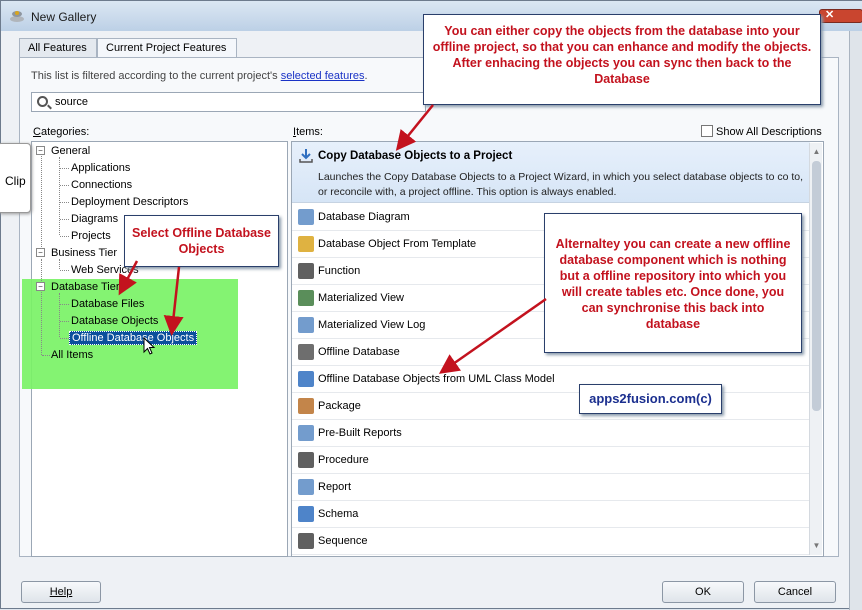 Image resolution: width=862 pixels, height=610 pixels. What do you see at coordinates (335, 487) in the screenshot?
I see `list-item-label: Report` at bounding box center [335, 487].